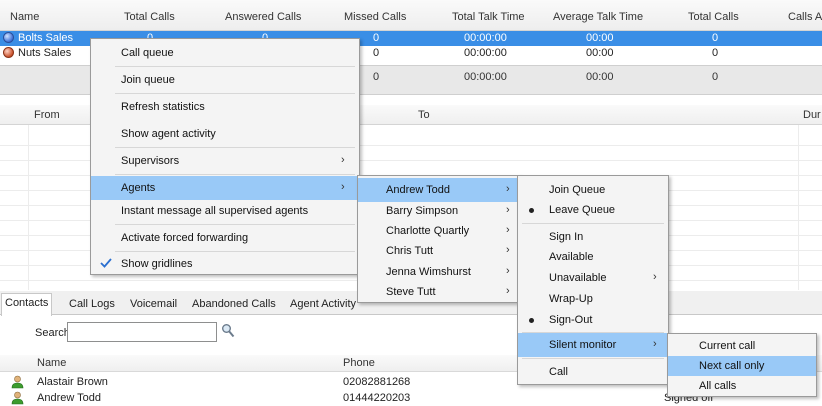  What do you see at coordinates (732, 366) in the screenshot?
I see `menu-item-label: Next call only` at bounding box center [732, 366].